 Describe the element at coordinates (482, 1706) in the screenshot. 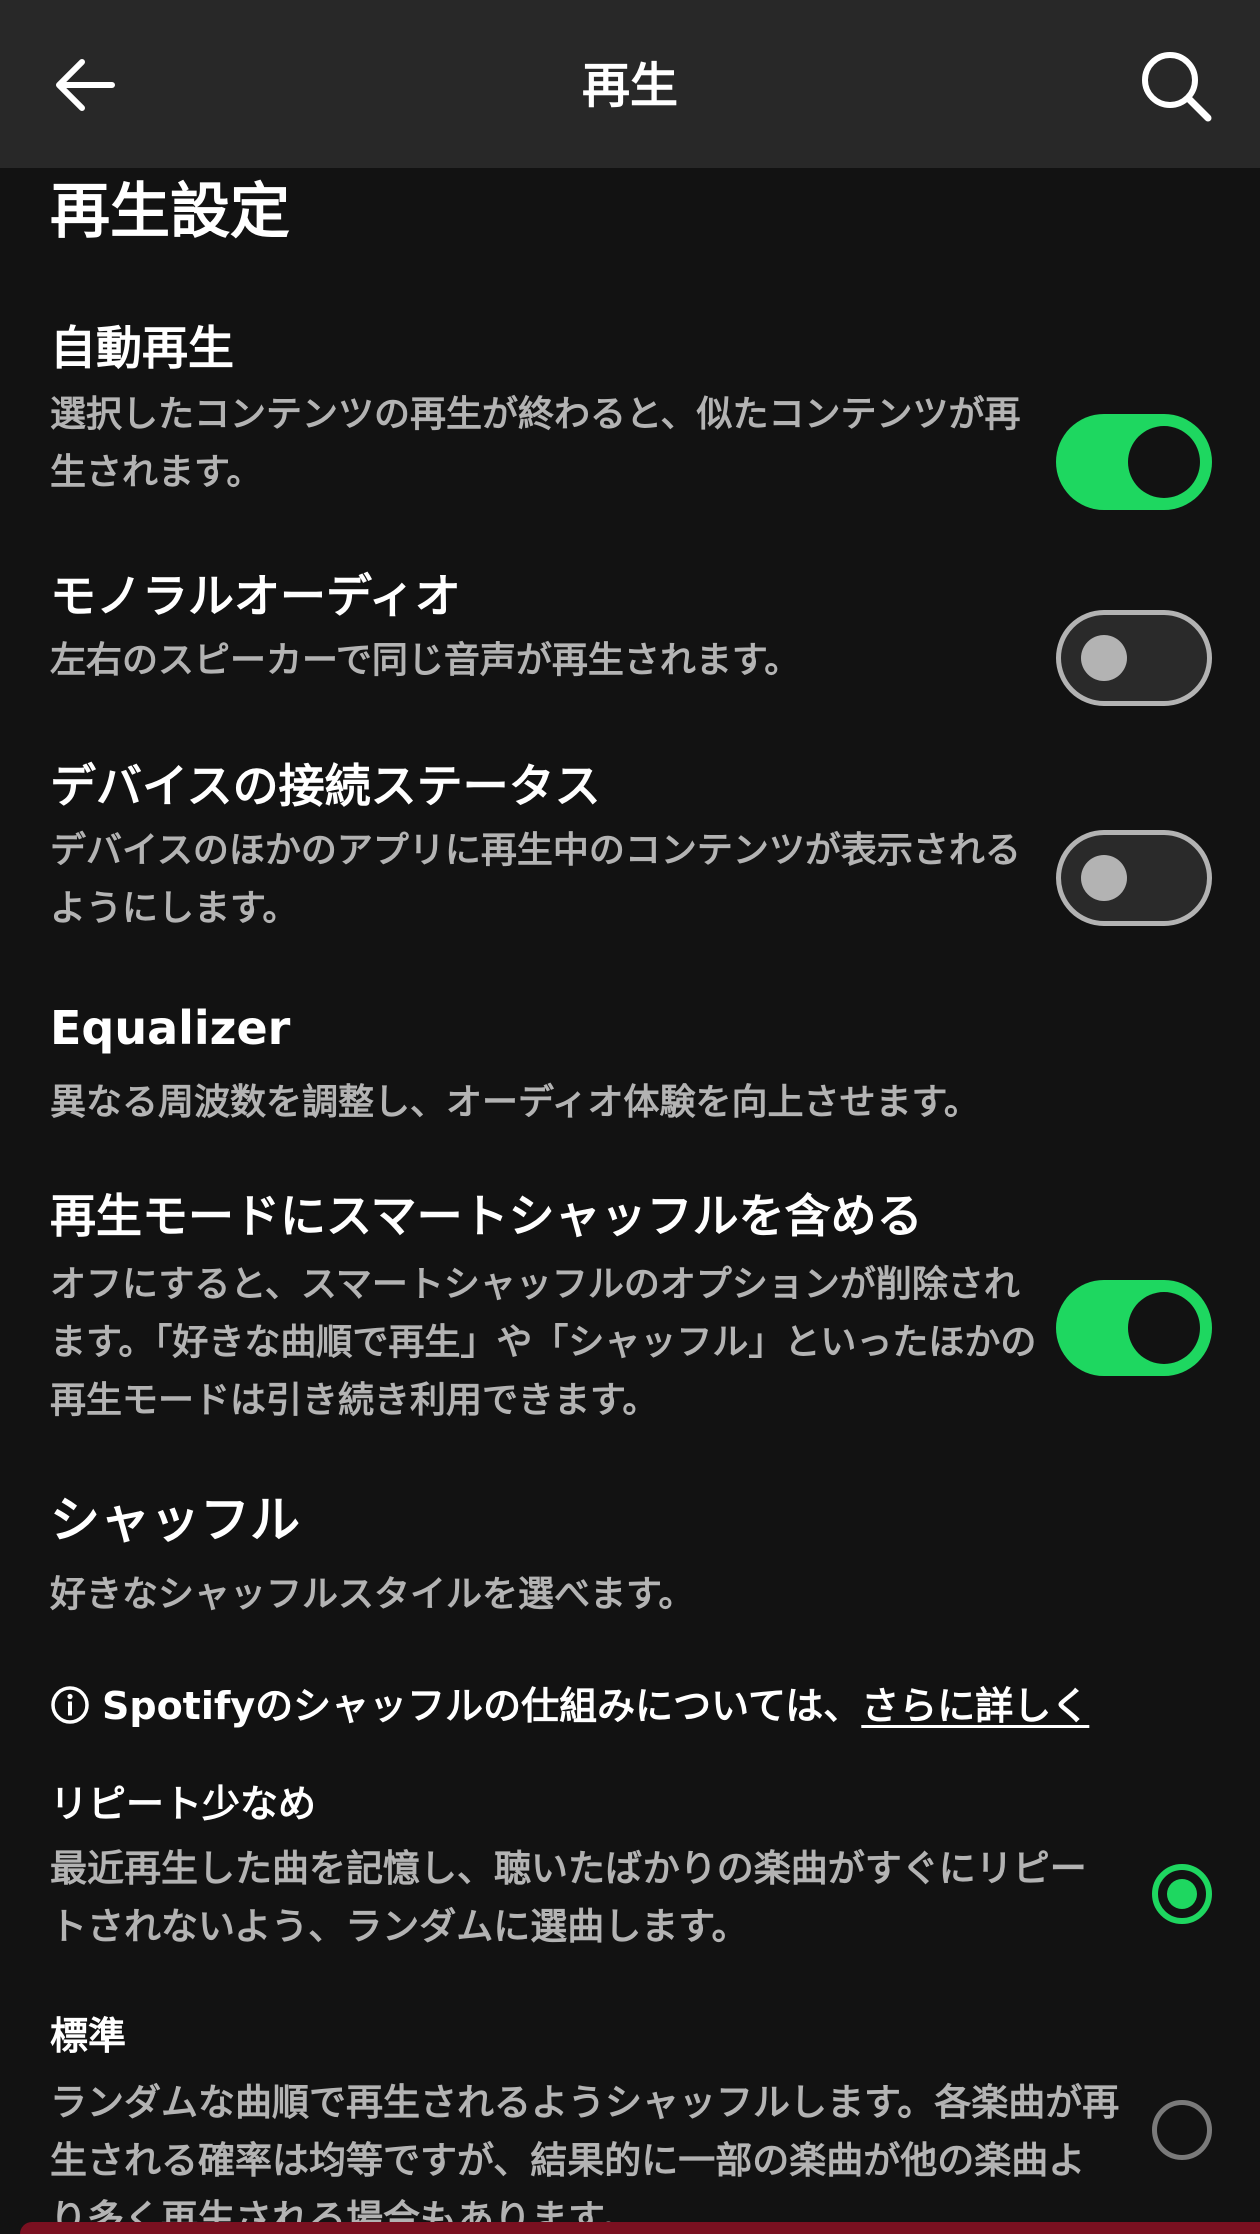

I see `info-text: Spotifyのシャッフルの仕組みについては、` at that location.